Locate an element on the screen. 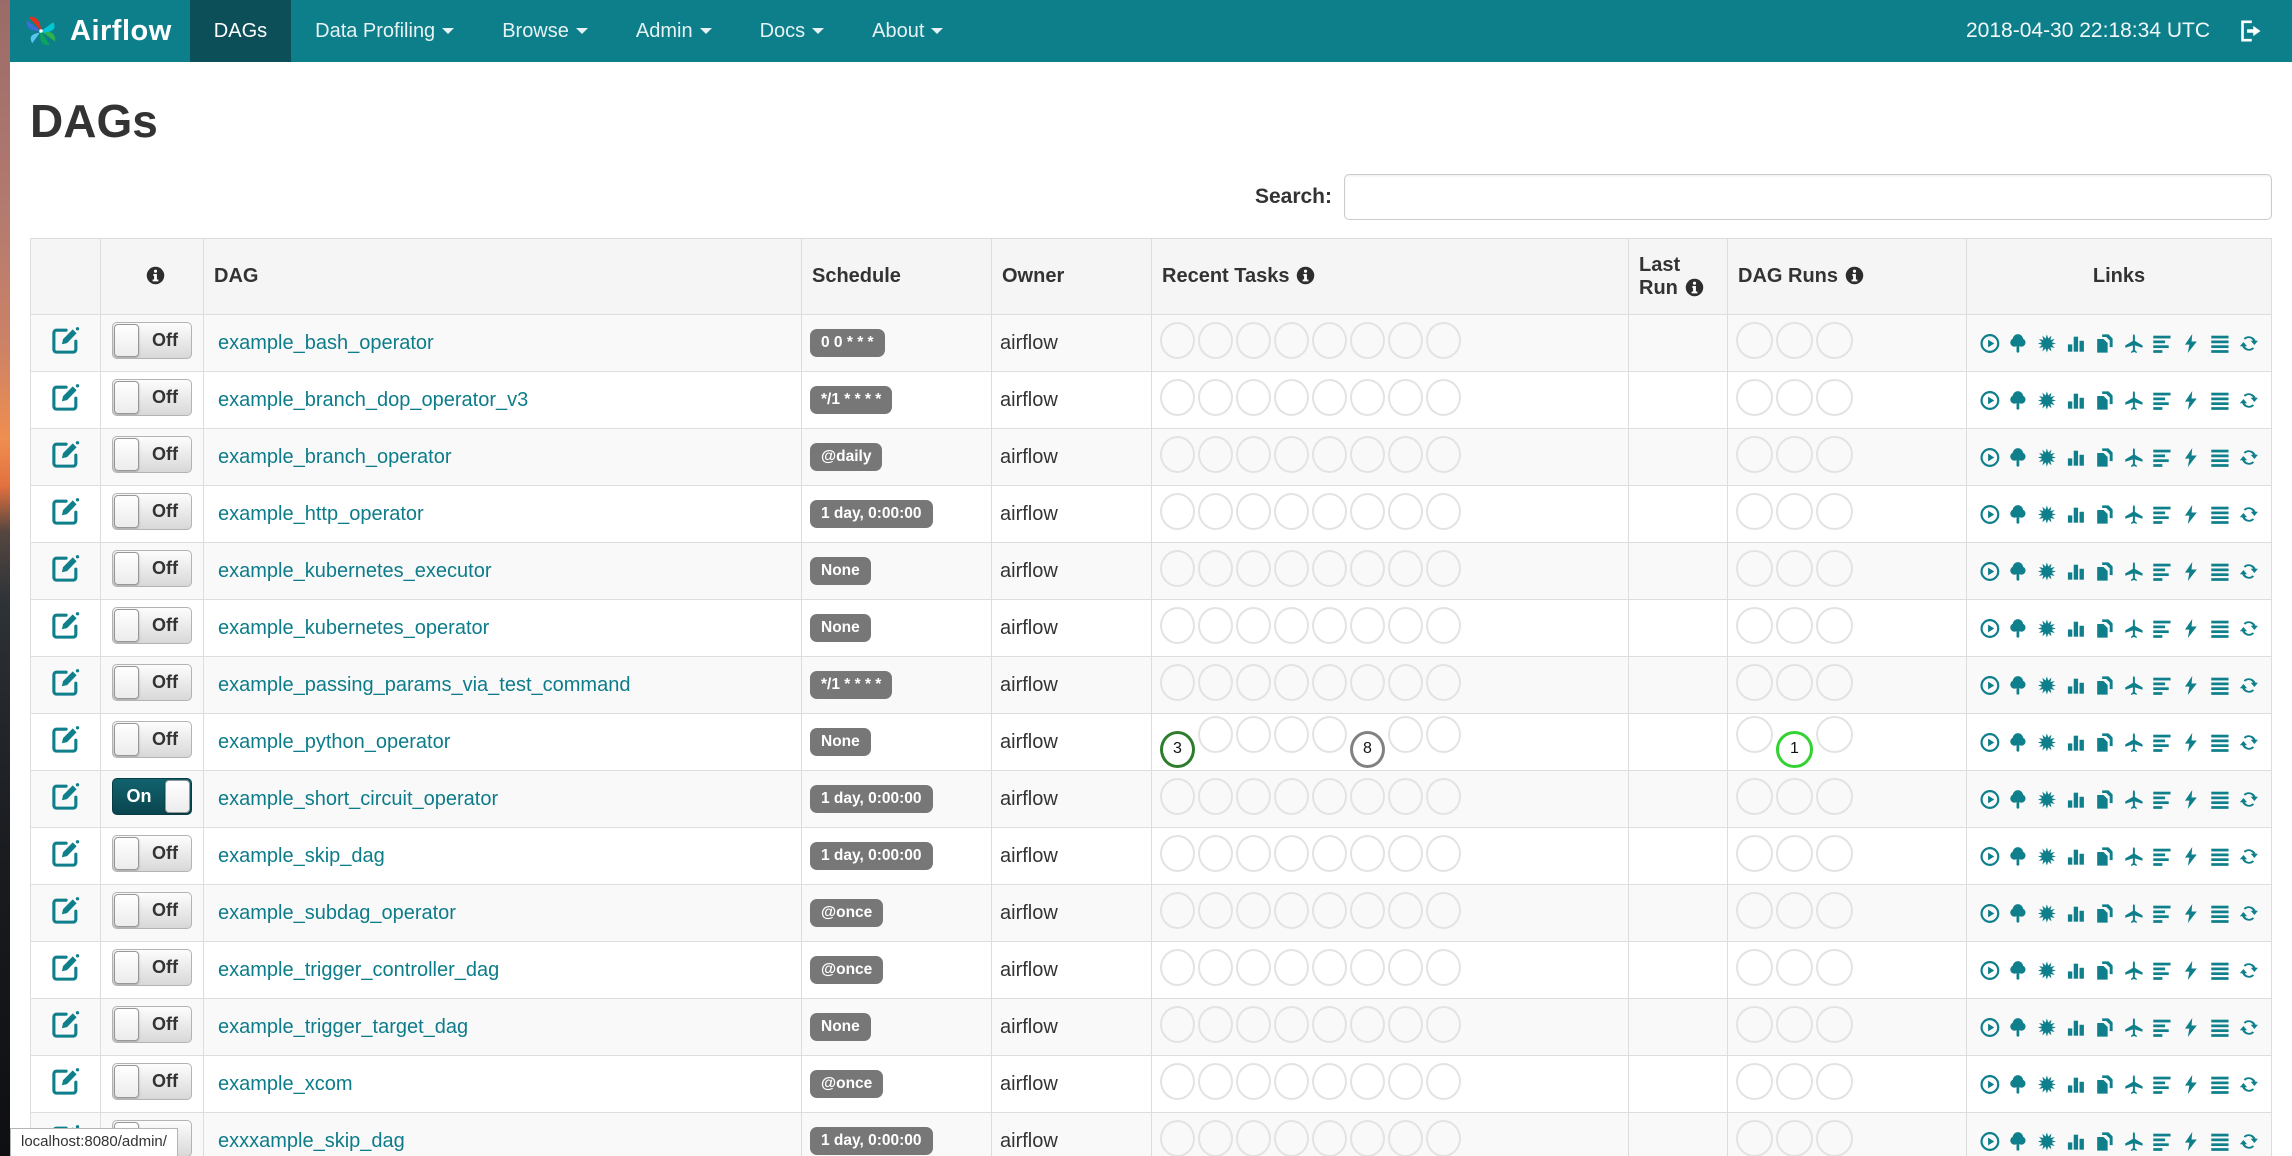  nav-item-dags: DAGs is located at coordinates (240, 31).